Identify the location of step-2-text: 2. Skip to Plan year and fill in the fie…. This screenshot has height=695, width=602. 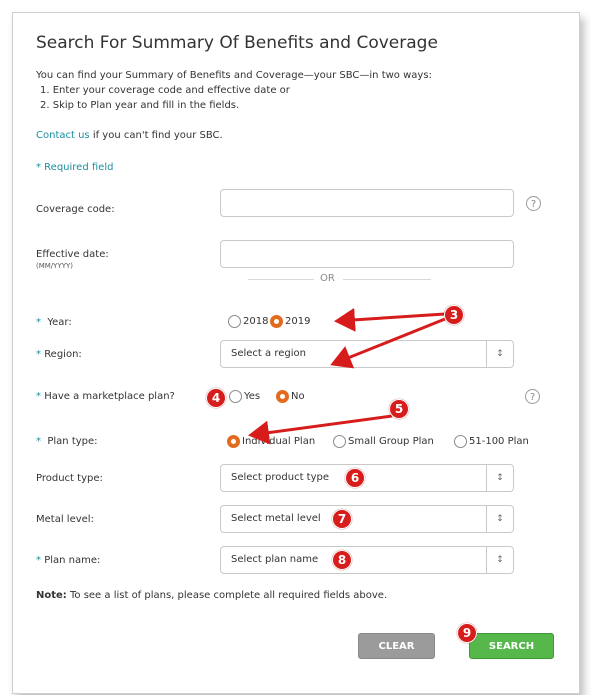
(140, 105).